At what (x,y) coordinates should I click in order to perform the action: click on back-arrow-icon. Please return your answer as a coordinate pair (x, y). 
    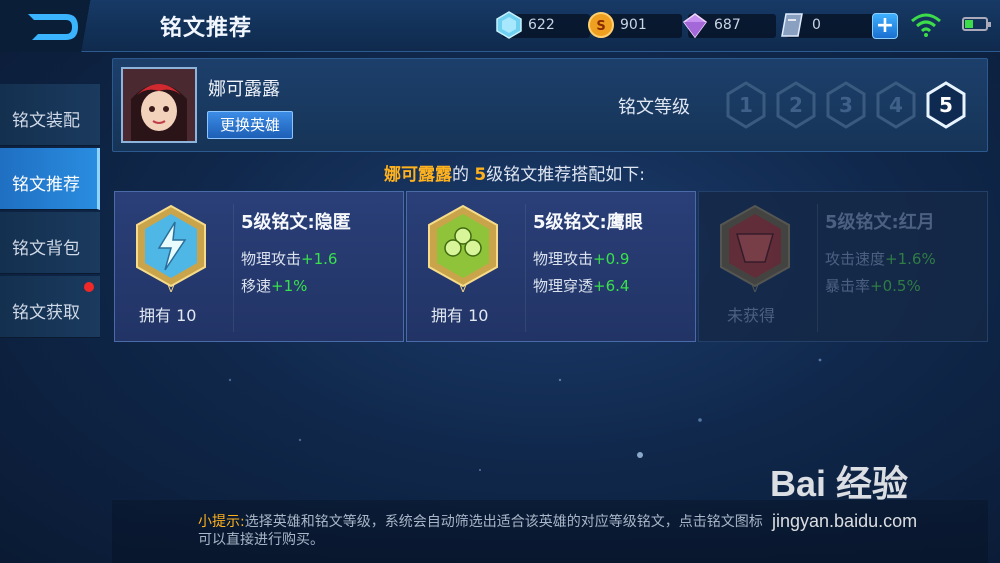
    Looking at the image, I should click on (53, 27).